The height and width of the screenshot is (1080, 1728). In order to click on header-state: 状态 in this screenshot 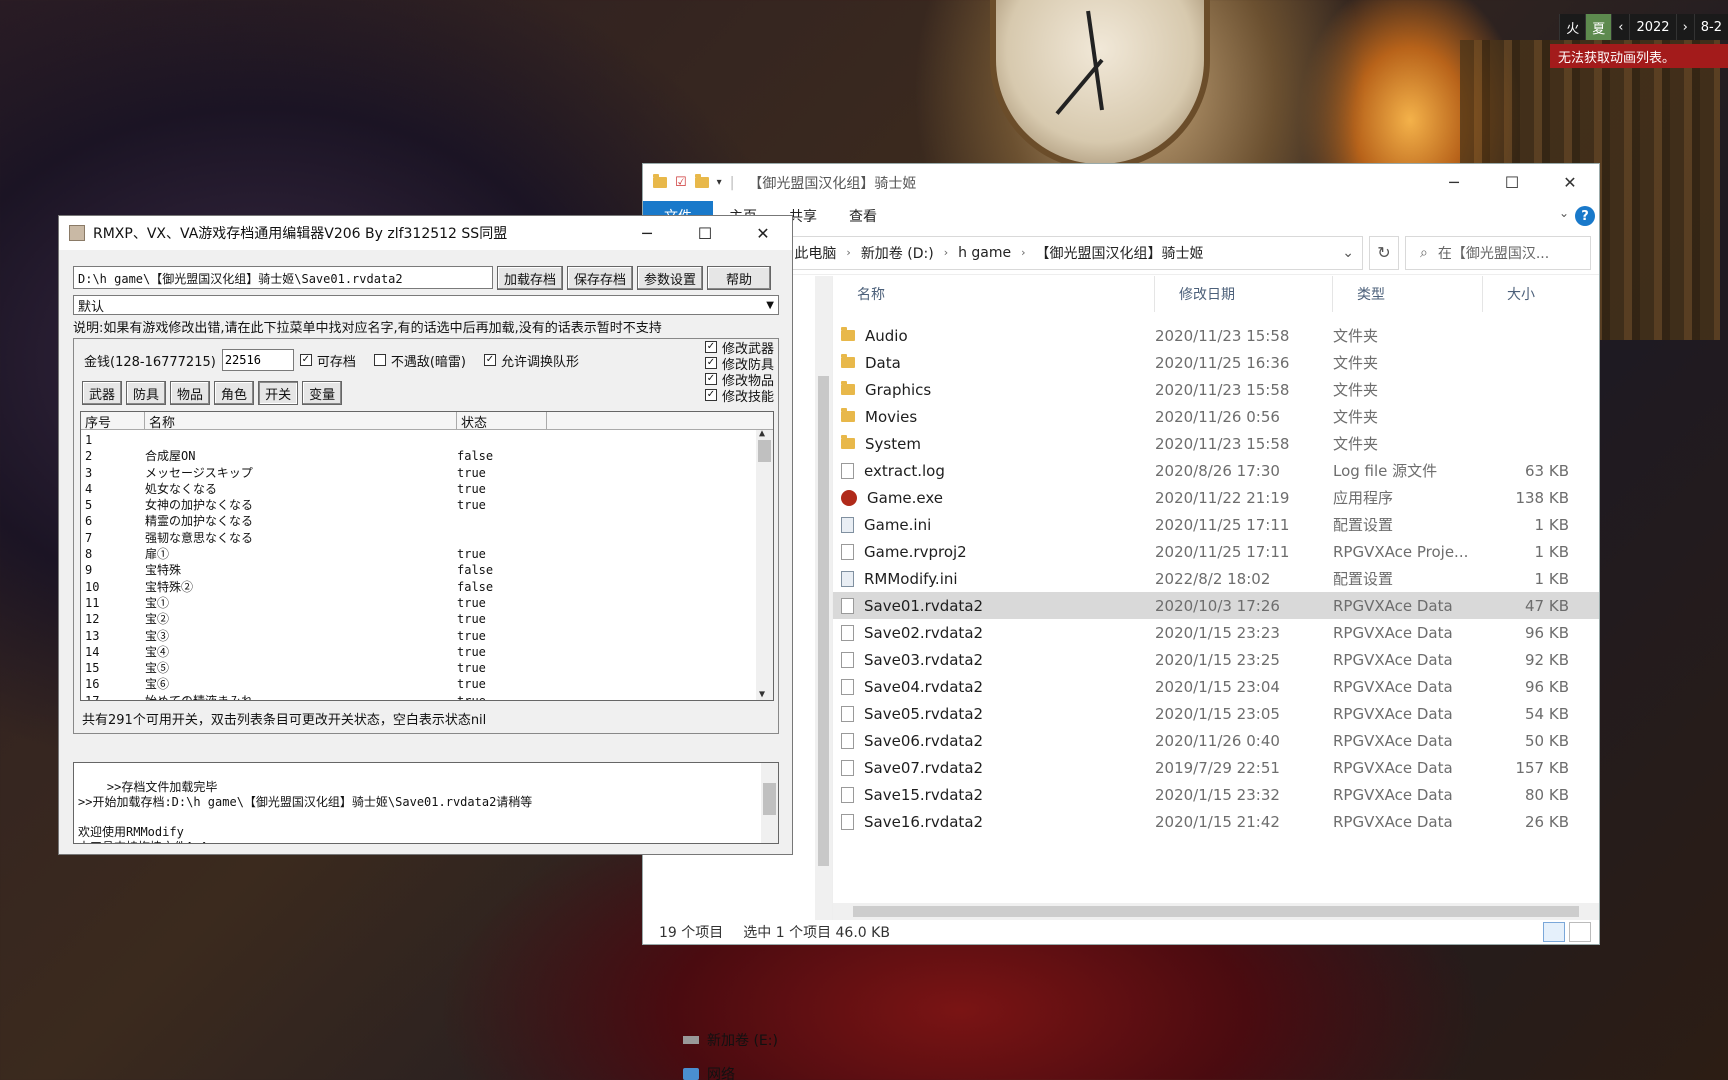, I will do `click(502, 421)`.